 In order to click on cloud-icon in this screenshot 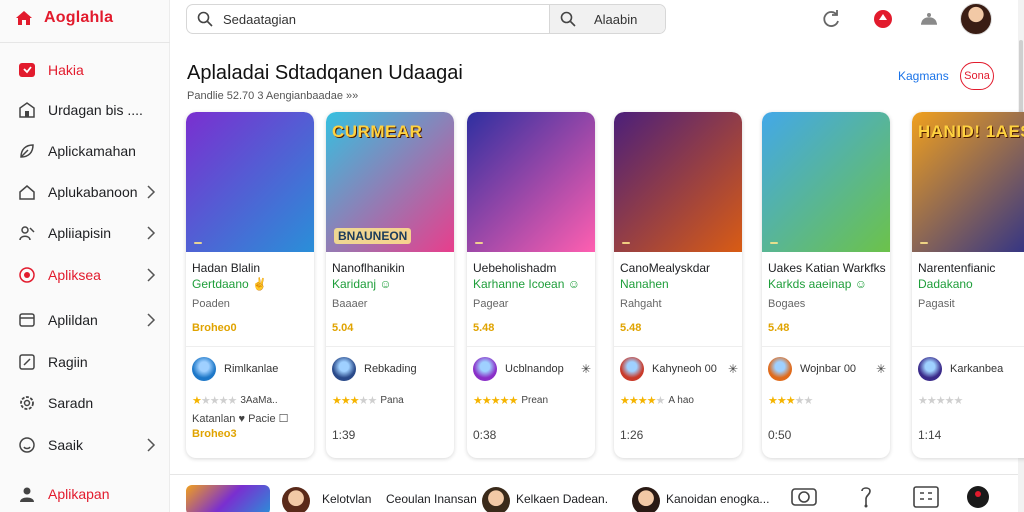, I will do `click(929, 19)`.